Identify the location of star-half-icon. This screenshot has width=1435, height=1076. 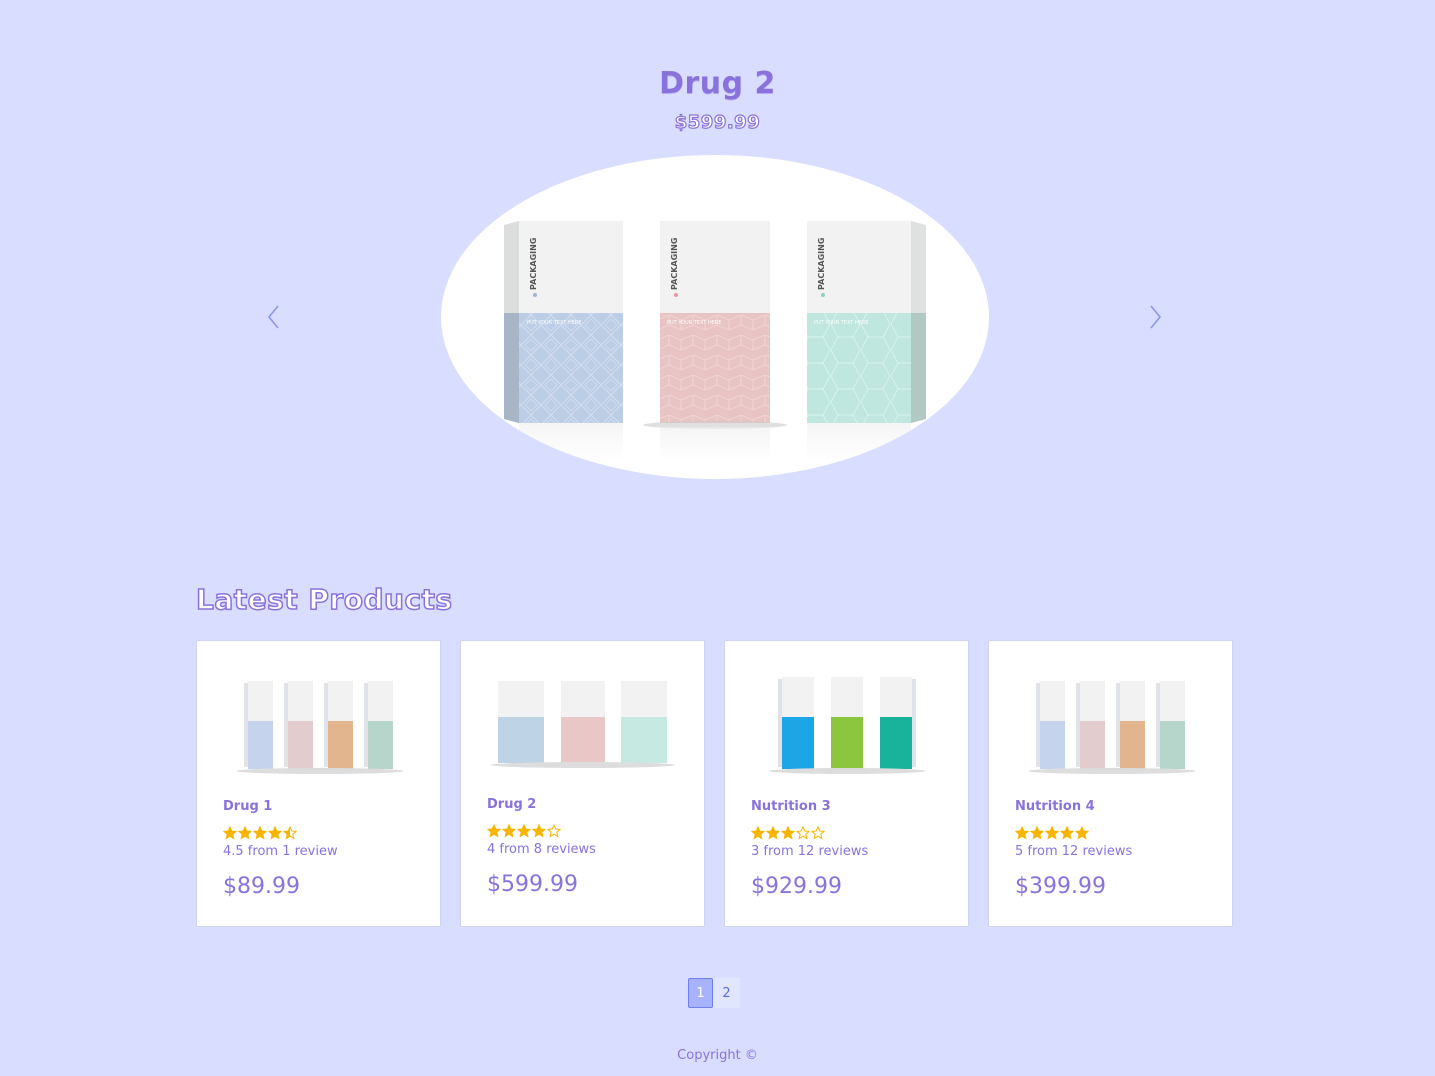
(290, 833).